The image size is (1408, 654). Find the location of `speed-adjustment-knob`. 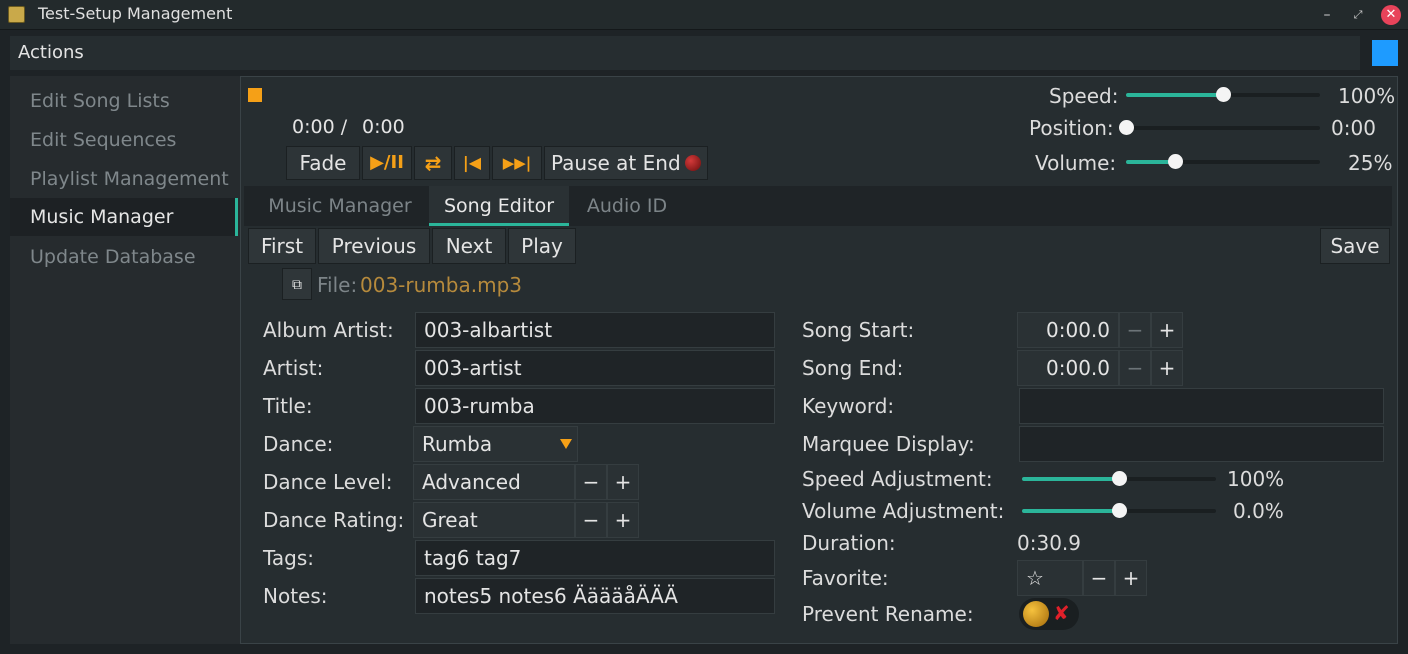

speed-adjustment-knob is located at coordinates (1119, 478).